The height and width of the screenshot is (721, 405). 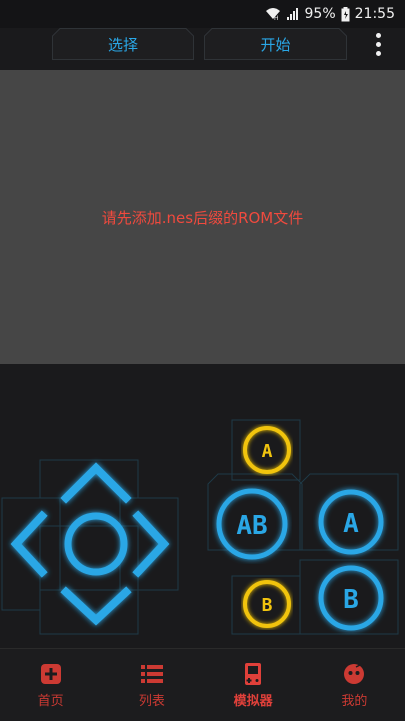 I want to click on ab-button: AB, so click(x=252, y=524).